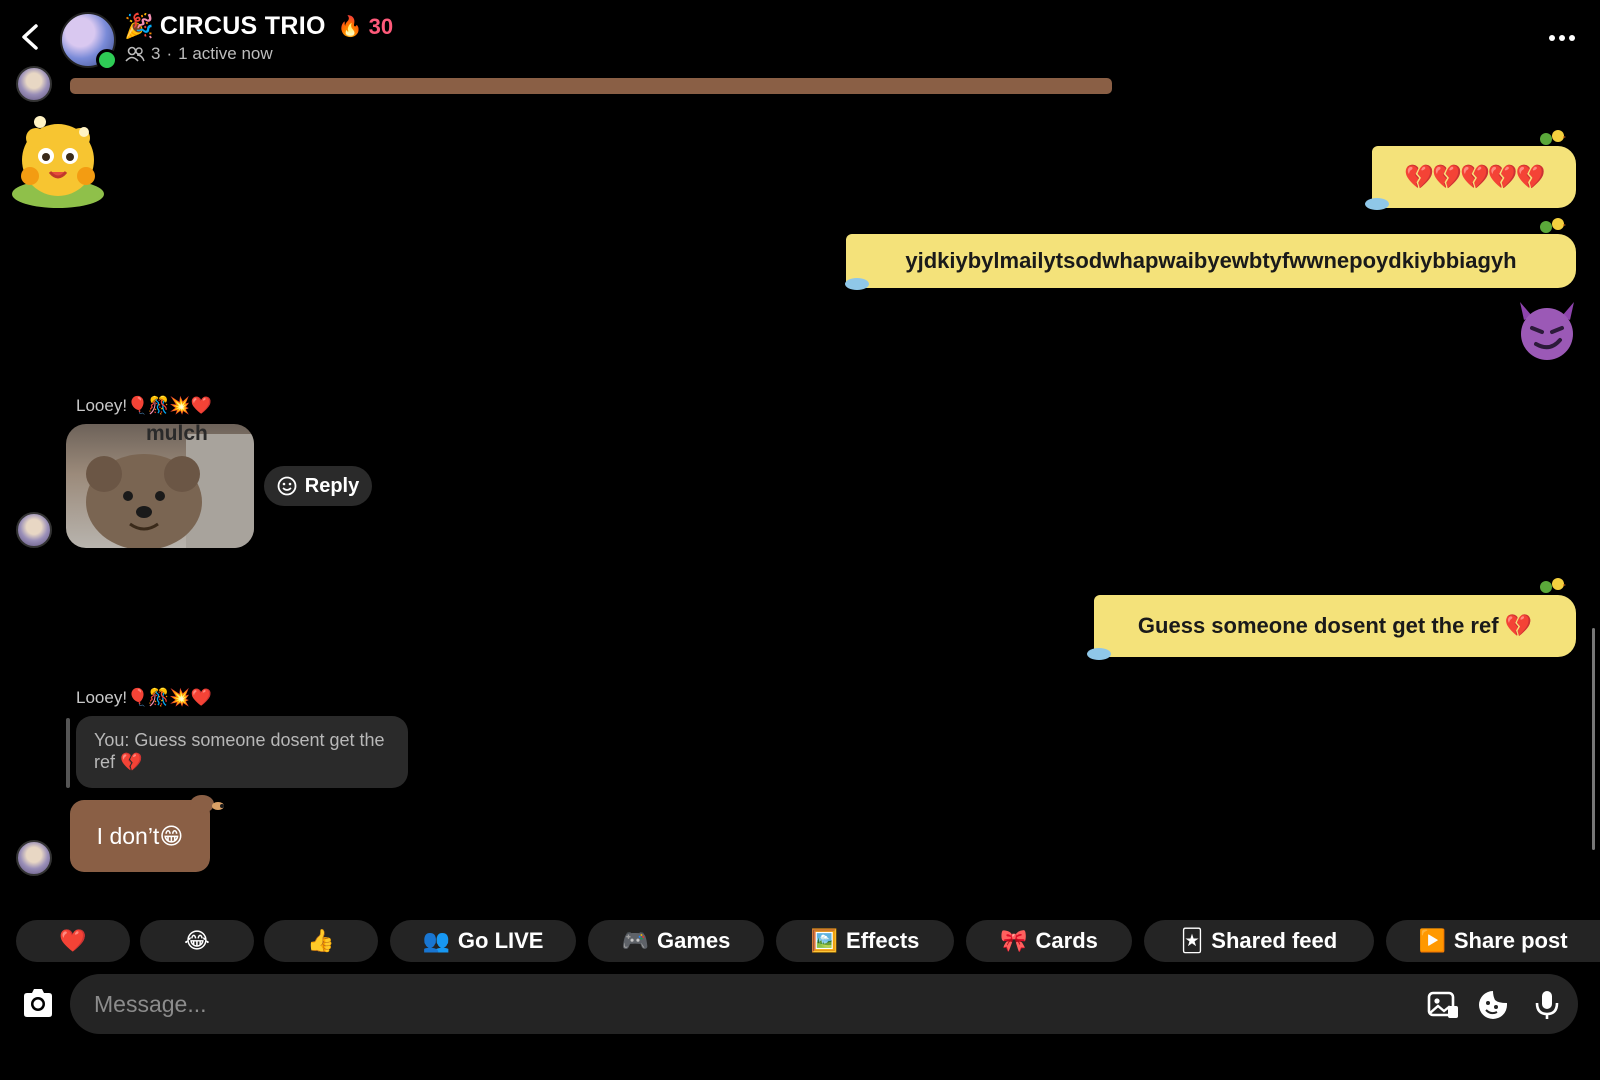 This screenshot has height=1080, width=1600. I want to click on online-indicator, so click(107, 60).